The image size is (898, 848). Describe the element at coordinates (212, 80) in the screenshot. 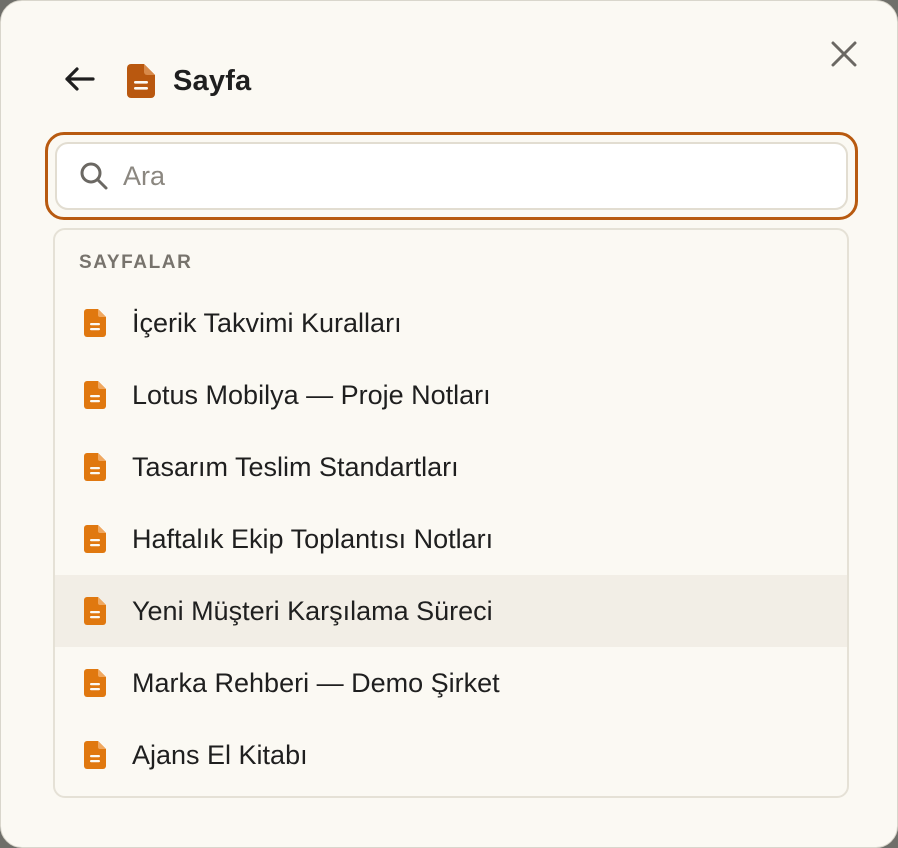

I see `modal-title: Sayfa` at that location.